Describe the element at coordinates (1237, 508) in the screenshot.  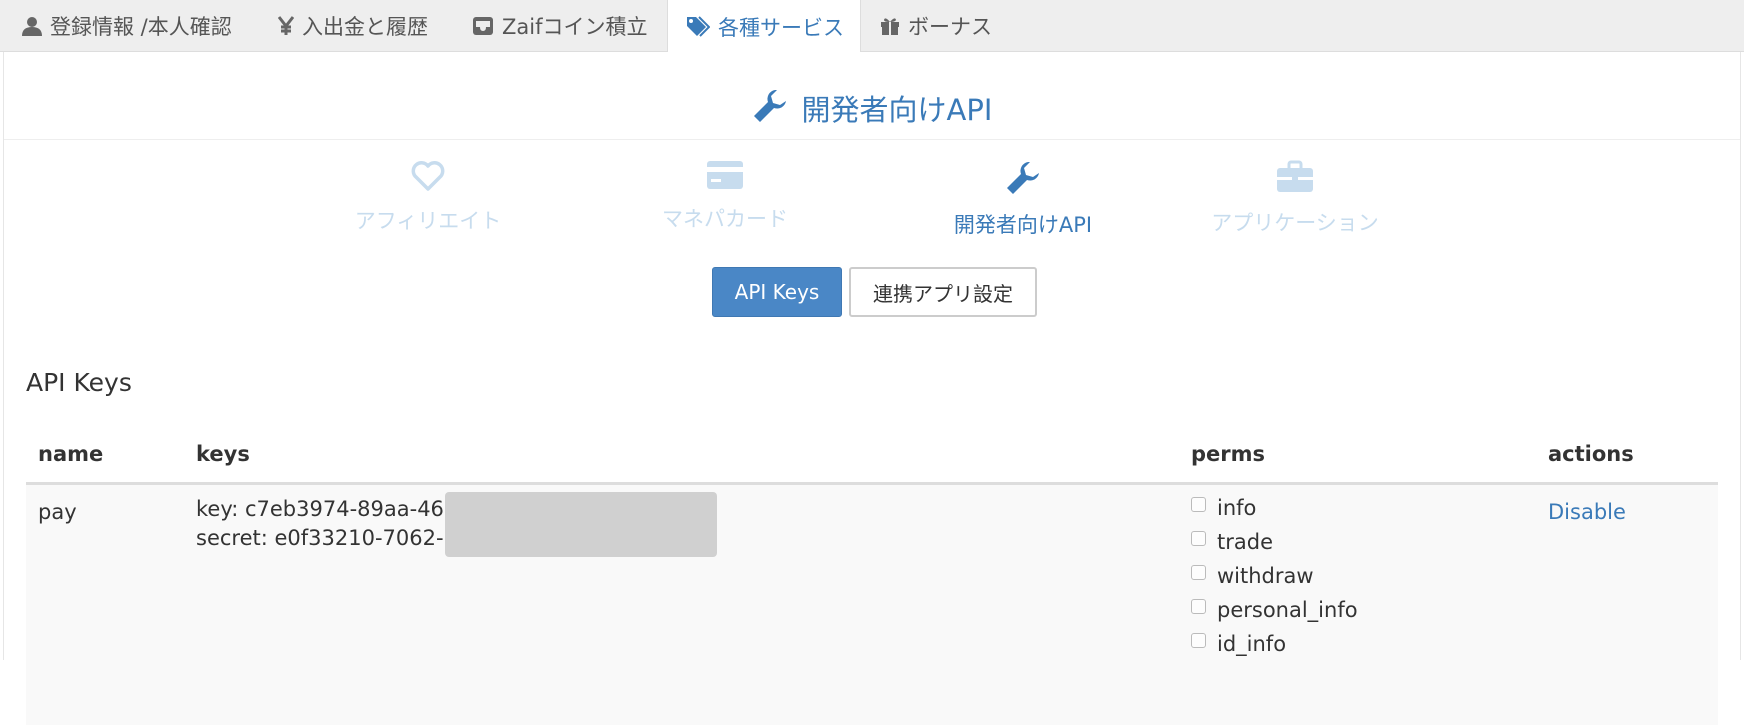
I see `perm-label: info` at that location.